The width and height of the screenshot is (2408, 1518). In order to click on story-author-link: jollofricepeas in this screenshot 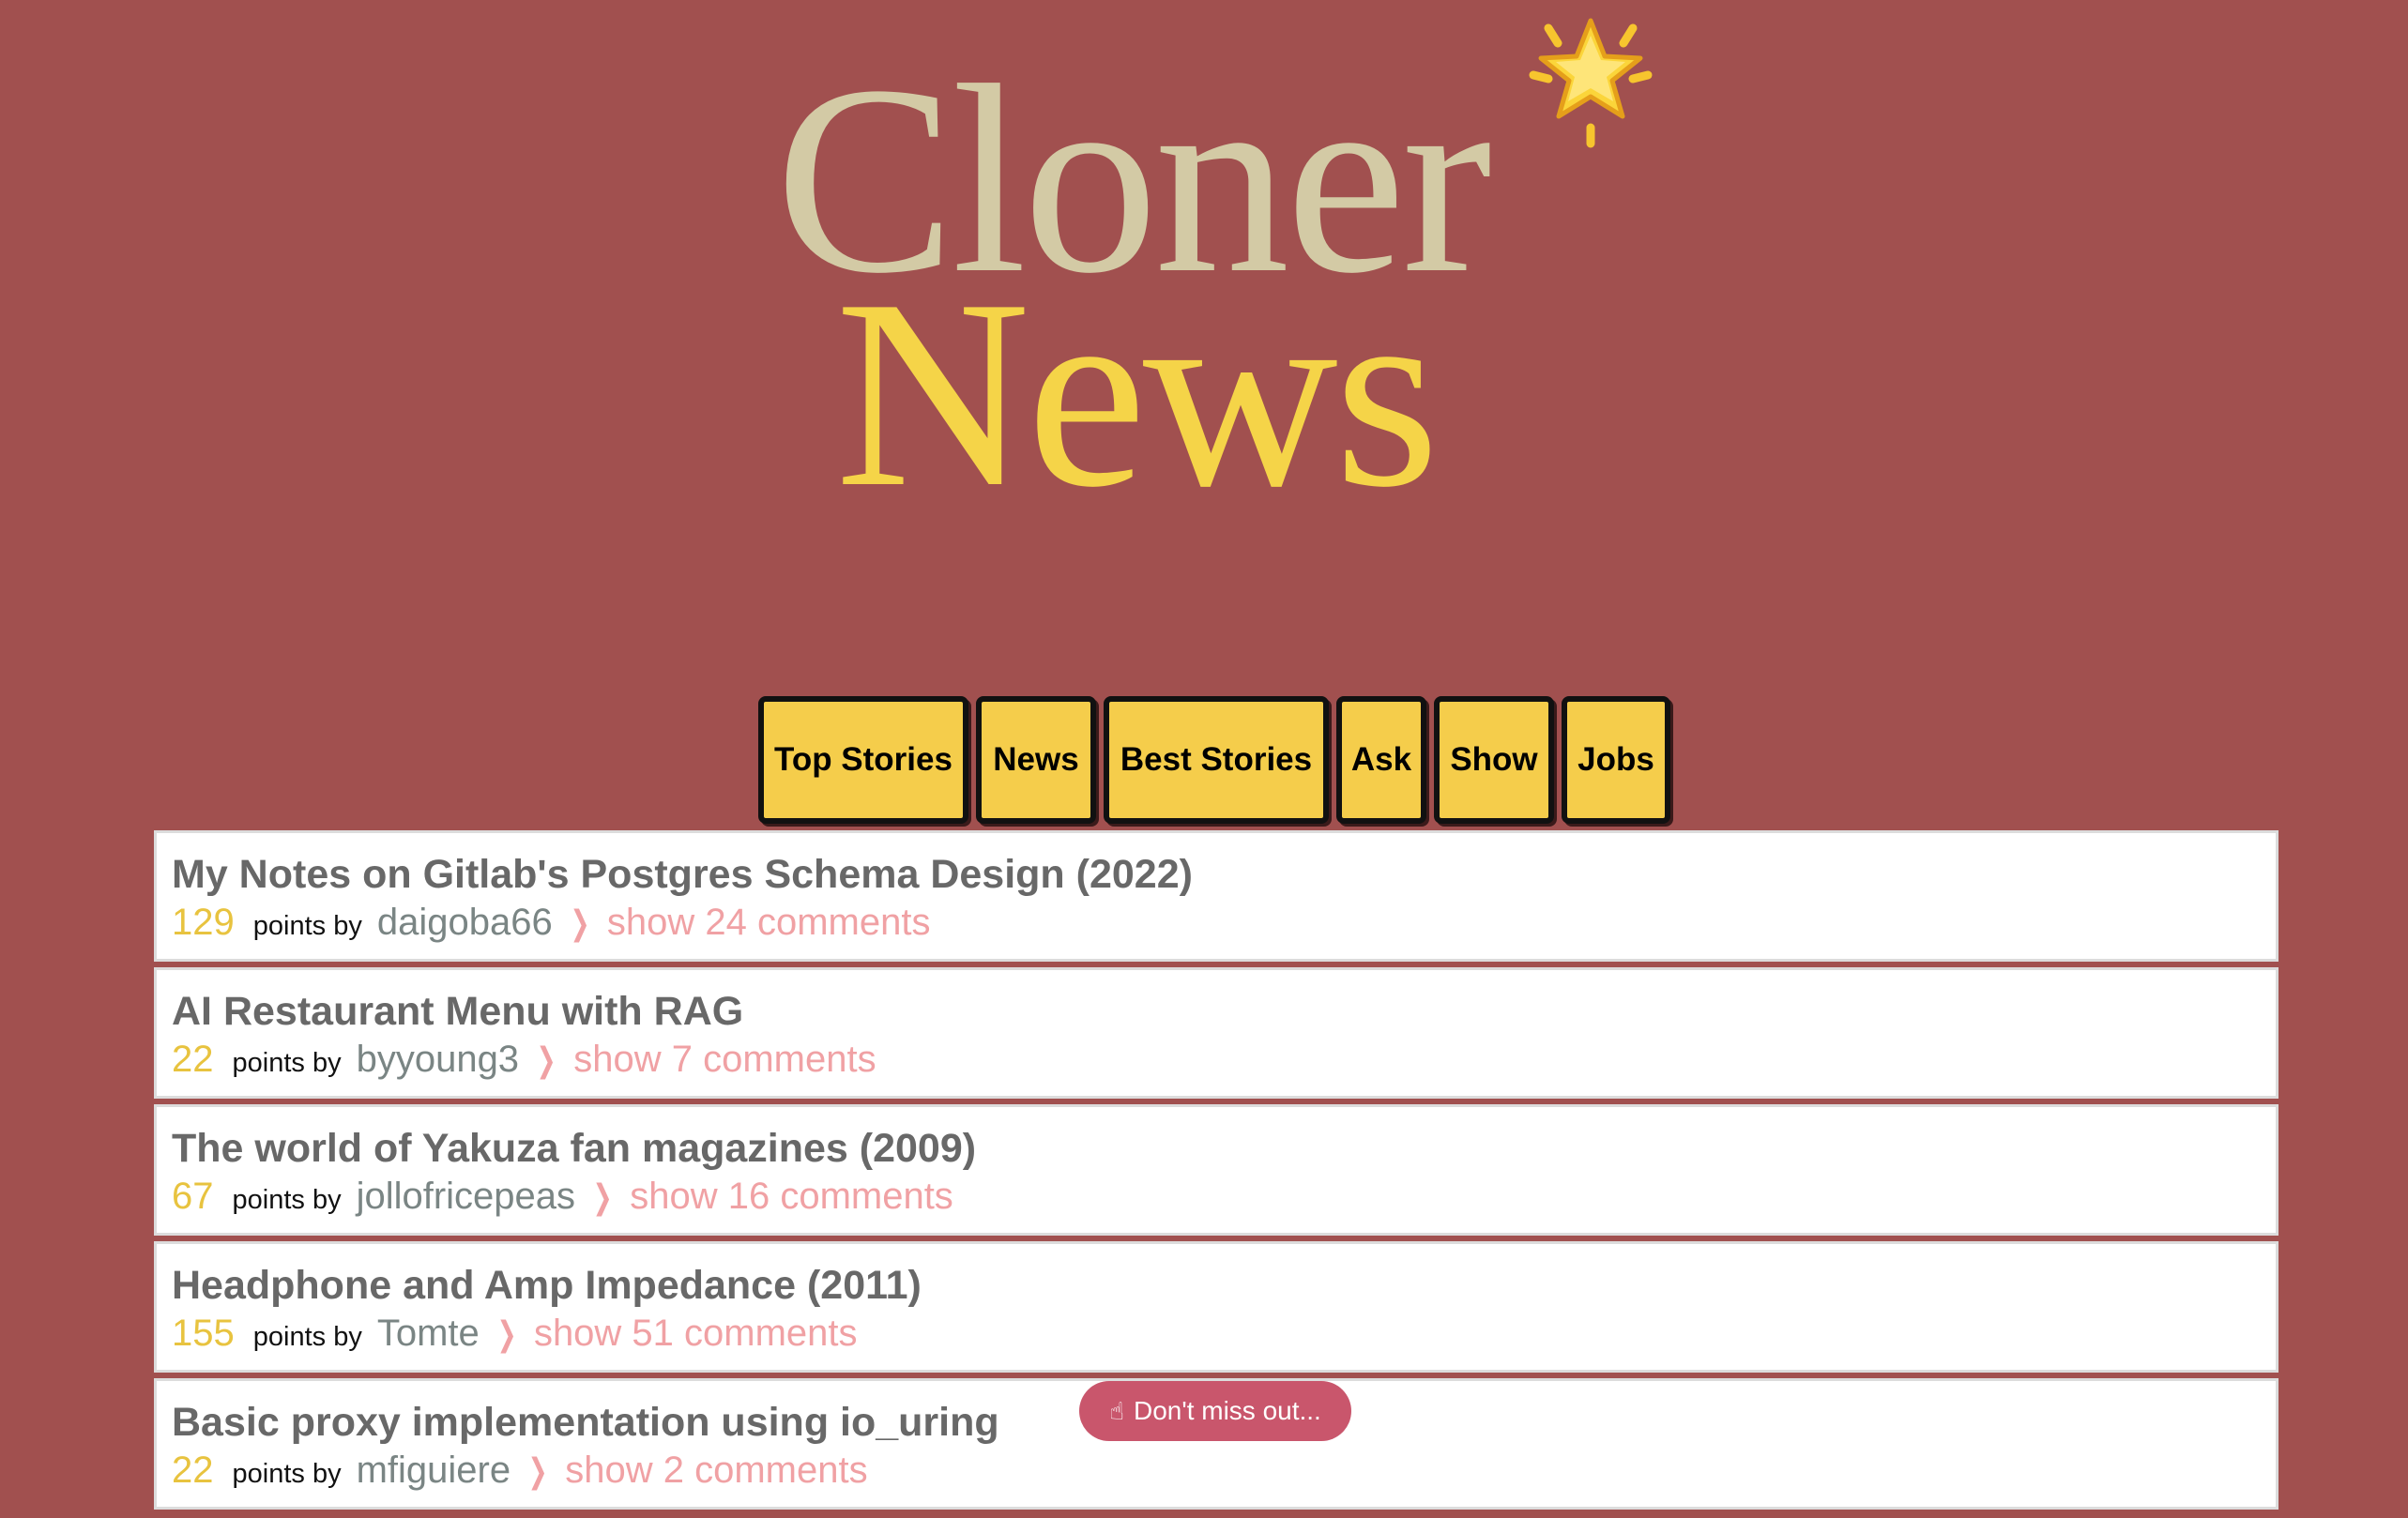, I will do `click(466, 1196)`.